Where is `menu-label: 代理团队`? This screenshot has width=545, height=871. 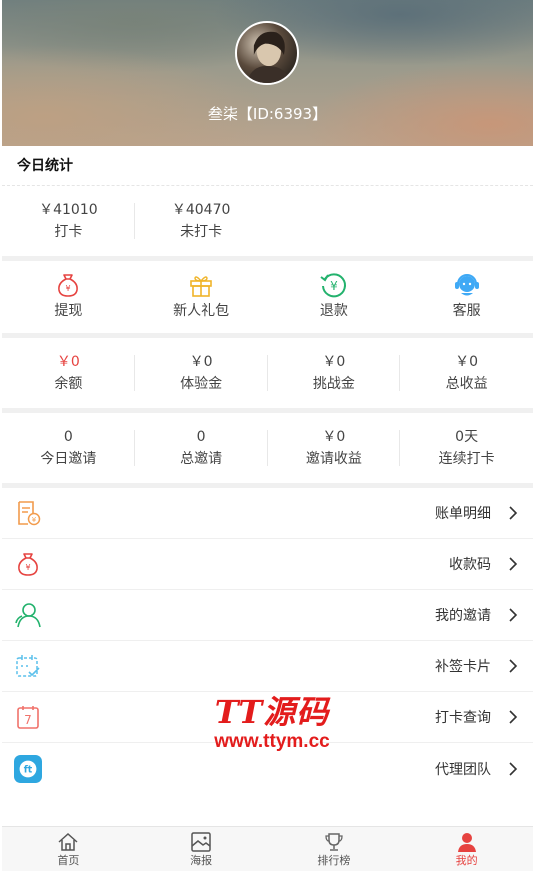
menu-label: 代理团队 is located at coordinates (463, 769).